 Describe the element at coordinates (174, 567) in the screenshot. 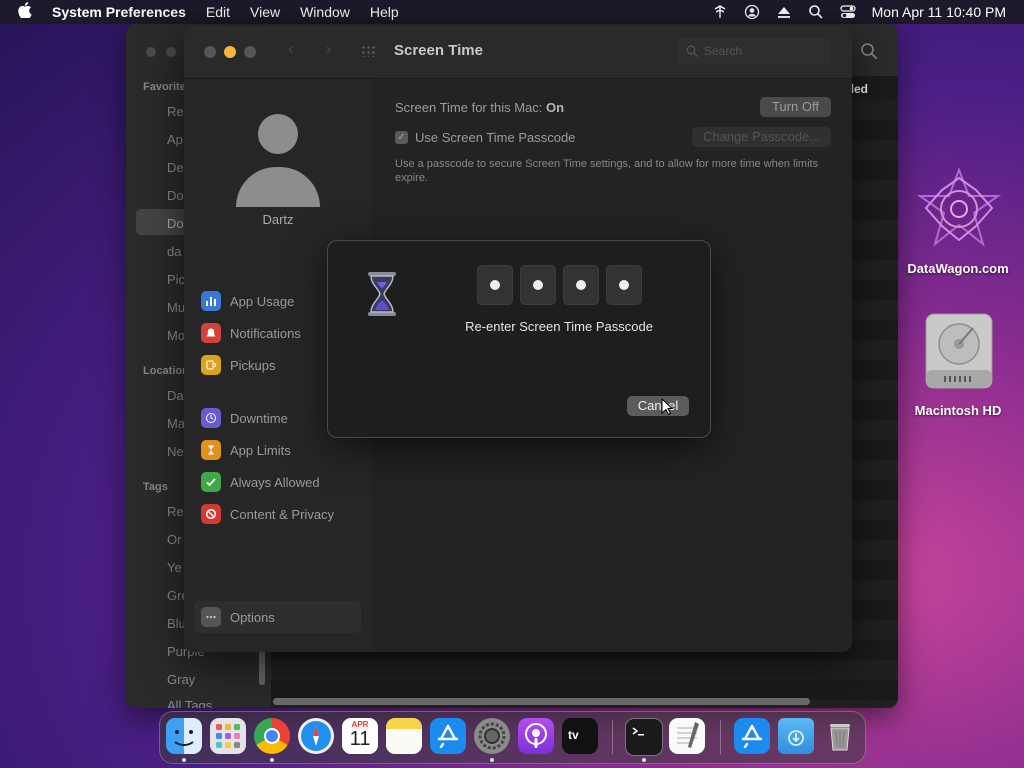

I see `sidebar-tag: Ye` at that location.